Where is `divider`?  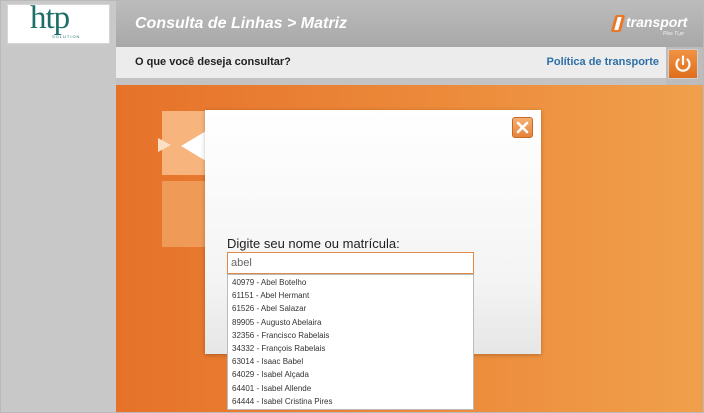 divider is located at coordinates (391, 81).